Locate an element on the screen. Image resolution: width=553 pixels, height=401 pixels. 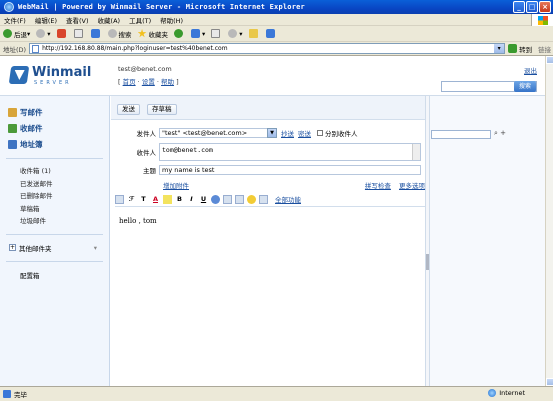
font-size-icon: T is located at coordinates (143, 199).